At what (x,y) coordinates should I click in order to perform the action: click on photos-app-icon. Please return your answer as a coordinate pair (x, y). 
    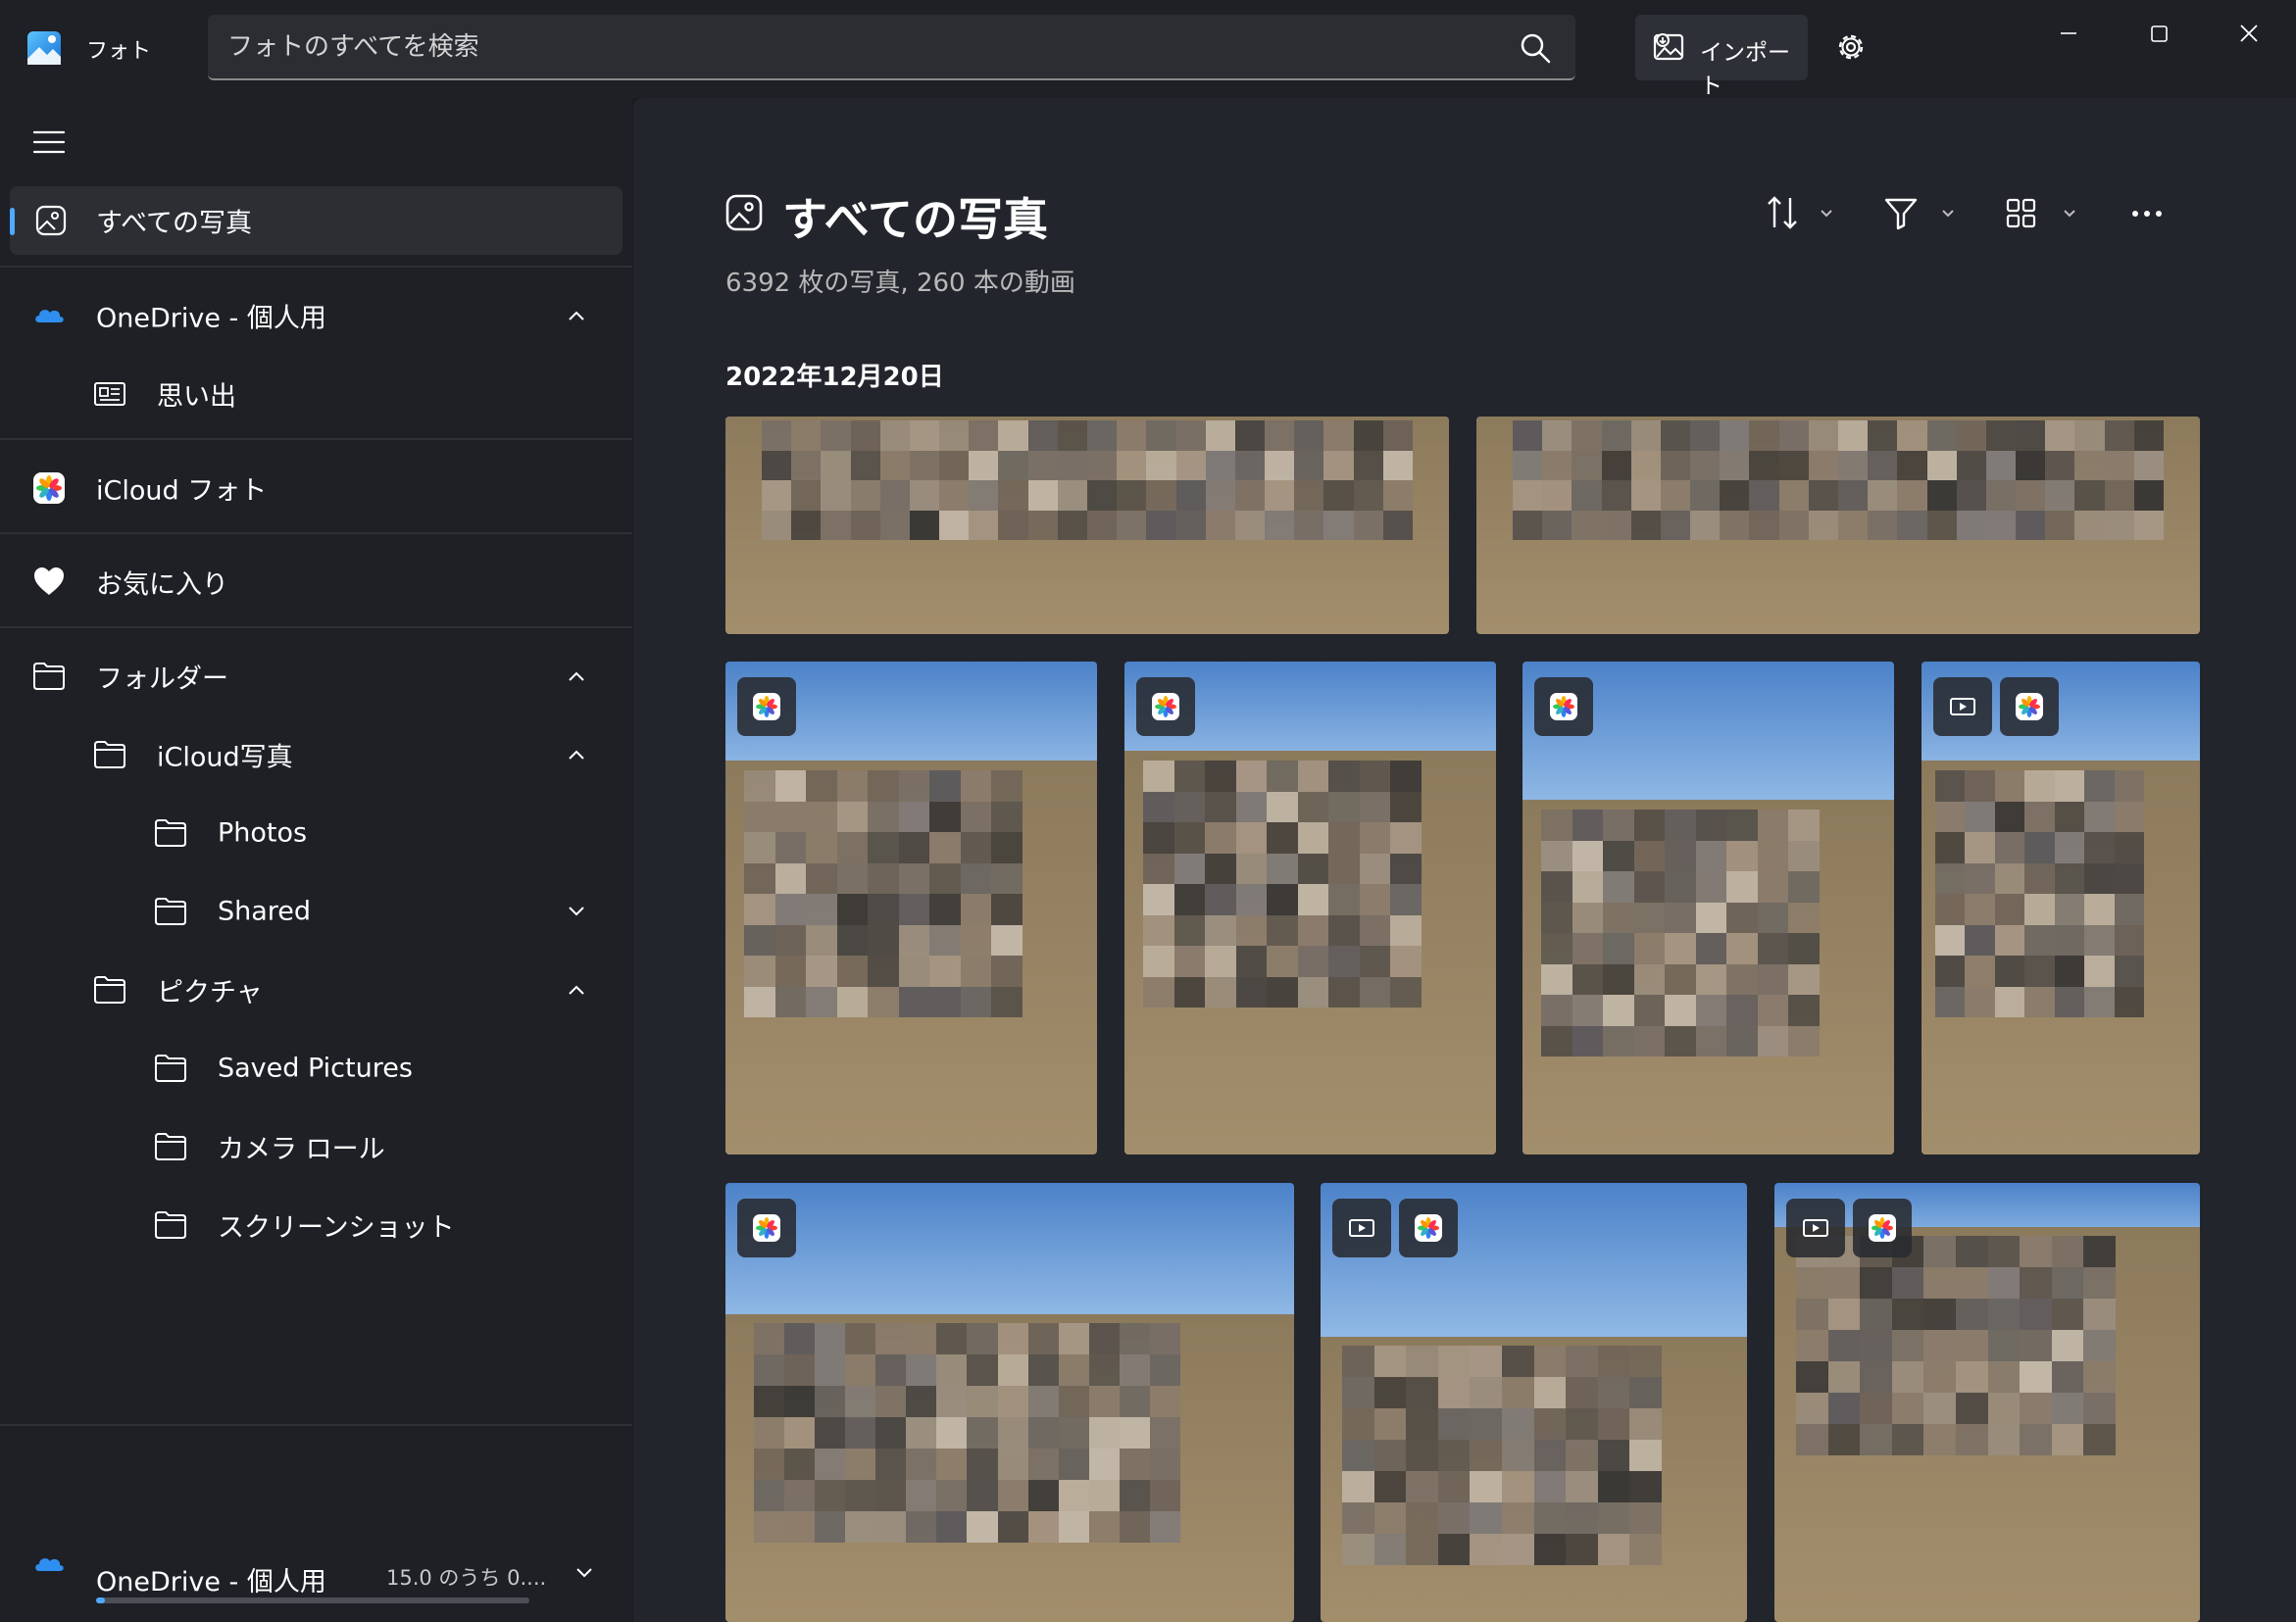
    Looking at the image, I should click on (44, 48).